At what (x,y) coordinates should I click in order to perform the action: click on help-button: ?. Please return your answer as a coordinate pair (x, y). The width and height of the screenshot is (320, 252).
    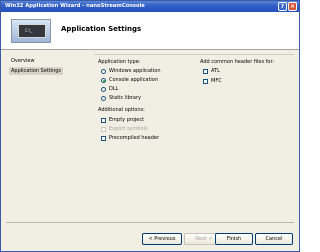
    Looking at the image, I should click on (282, 6).